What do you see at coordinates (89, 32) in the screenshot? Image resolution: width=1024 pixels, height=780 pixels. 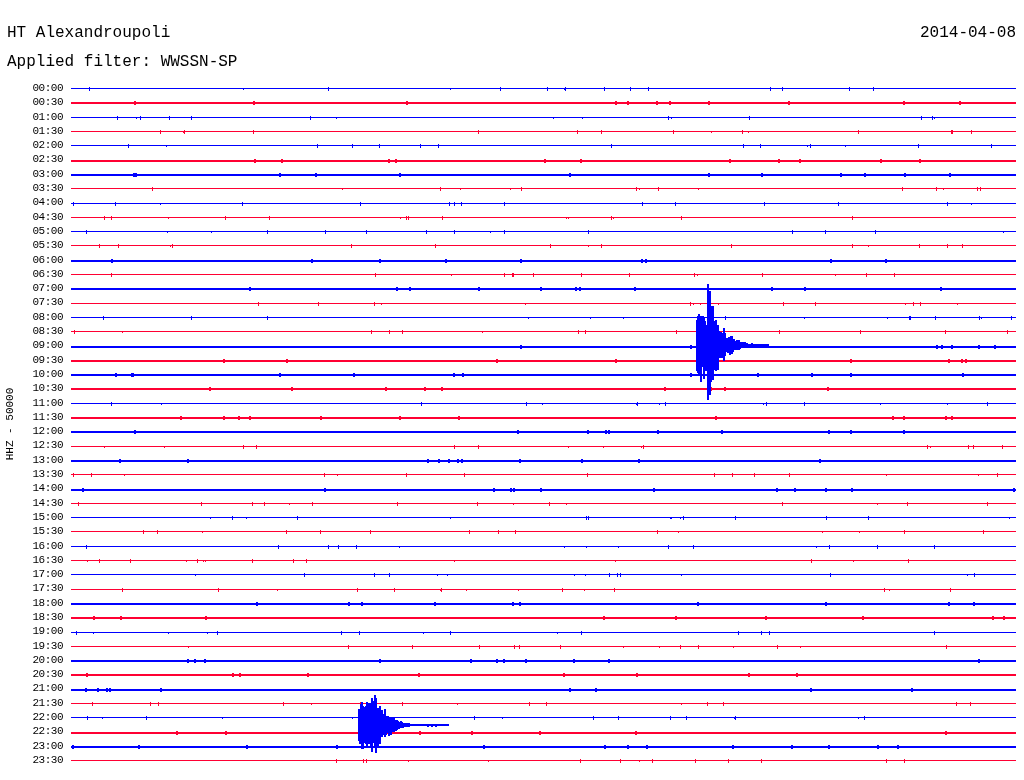 I see `station-title: HT Alexandroupoli` at bounding box center [89, 32].